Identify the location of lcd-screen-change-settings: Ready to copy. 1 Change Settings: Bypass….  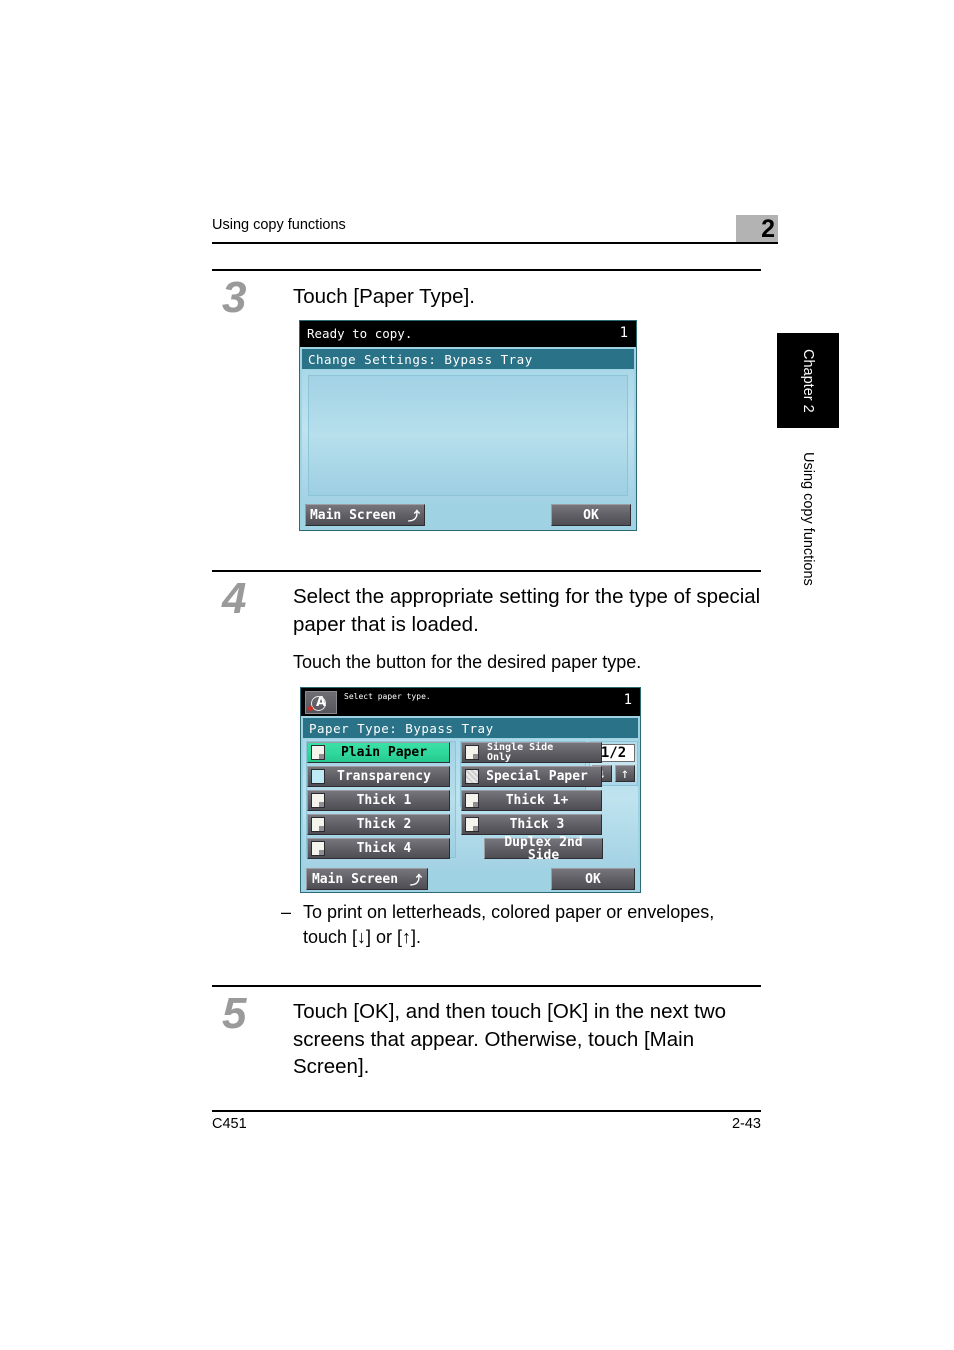
(468, 425).